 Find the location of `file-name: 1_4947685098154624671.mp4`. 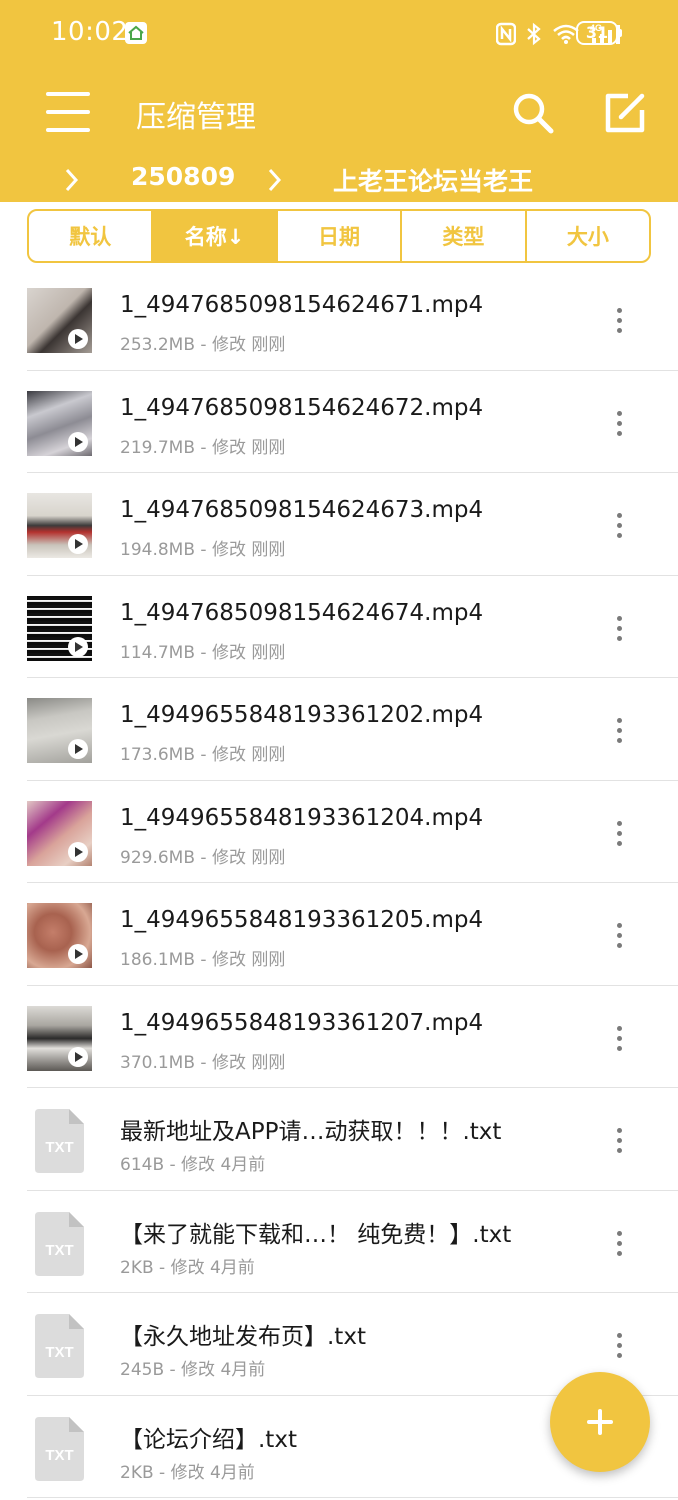

file-name: 1_4947685098154624671.mp4 is located at coordinates (302, 305).